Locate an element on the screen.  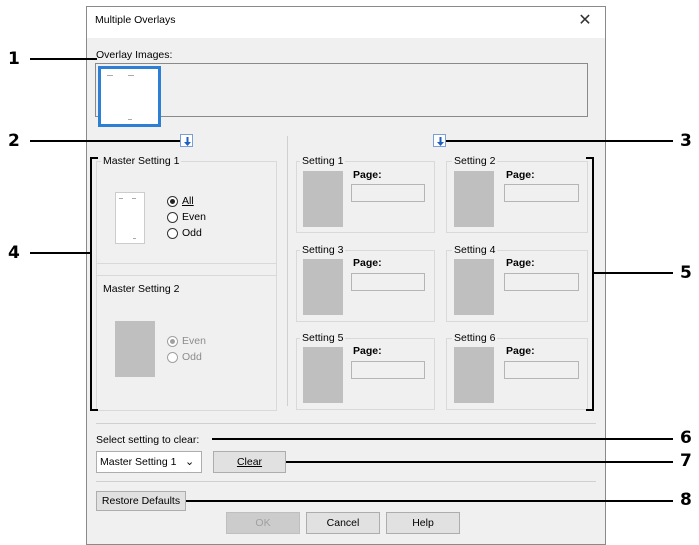
callout-6: 6 is located at coordinates (686, 438).